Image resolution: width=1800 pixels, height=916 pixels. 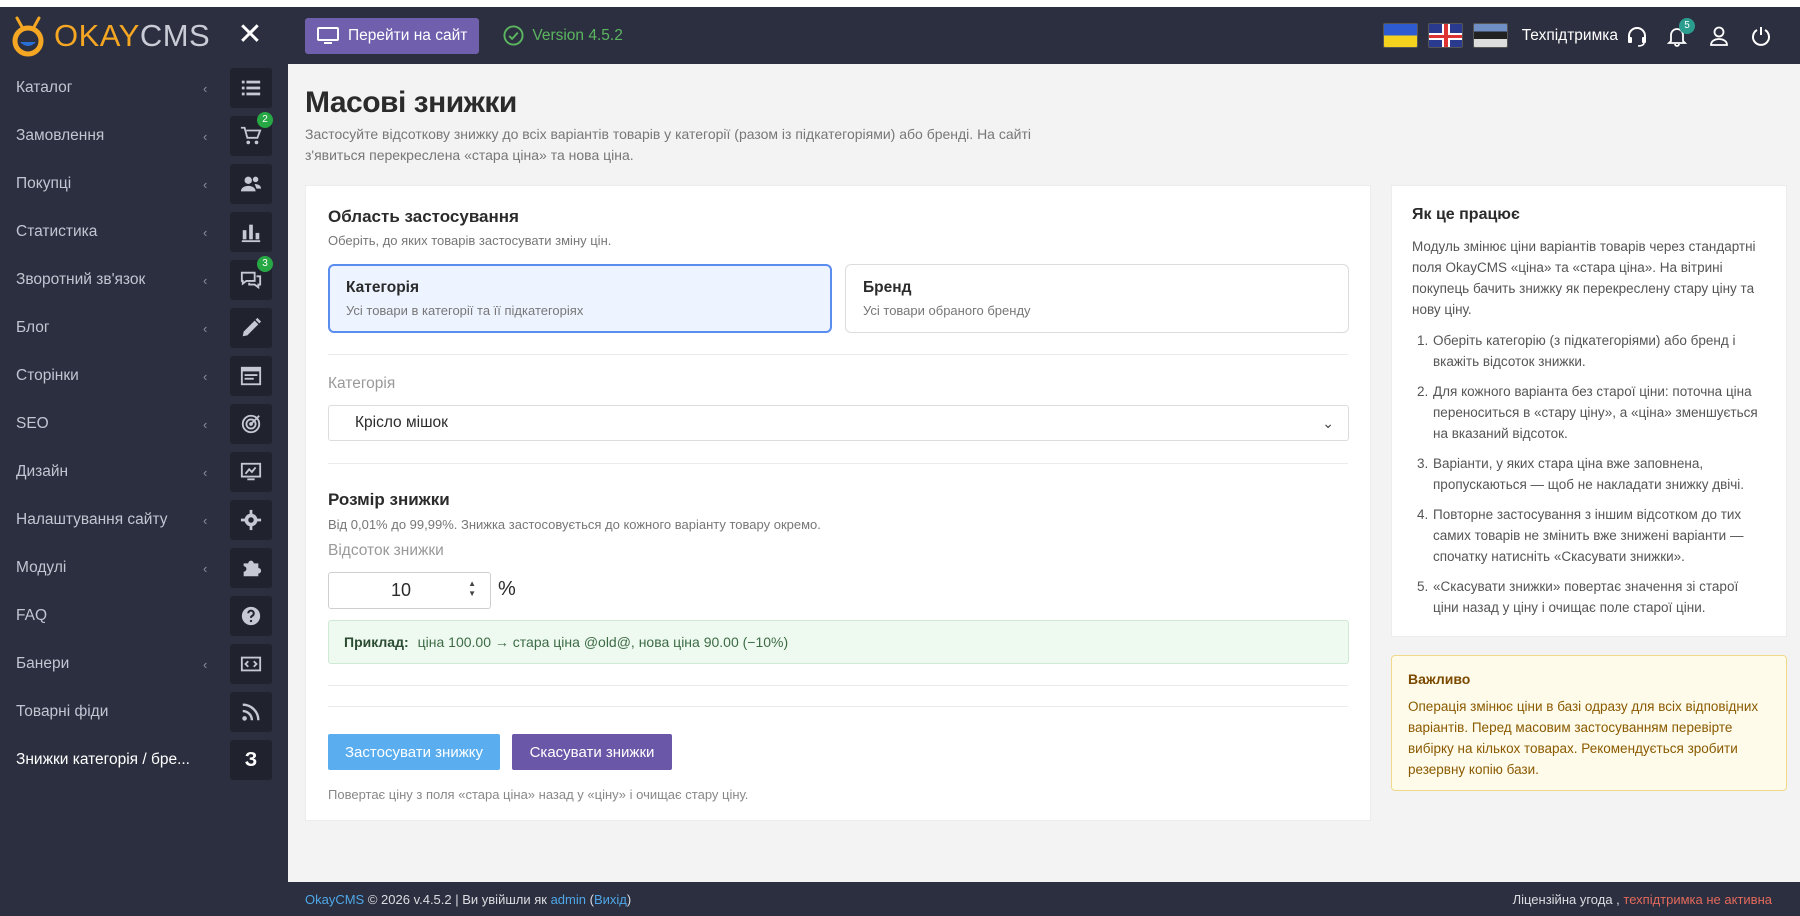 What do you see at coordinates (144, 136) in the screenshot?
I see `sidebar-item-orders: Замовлення ‹ 2` at bounding box center [144, 136].